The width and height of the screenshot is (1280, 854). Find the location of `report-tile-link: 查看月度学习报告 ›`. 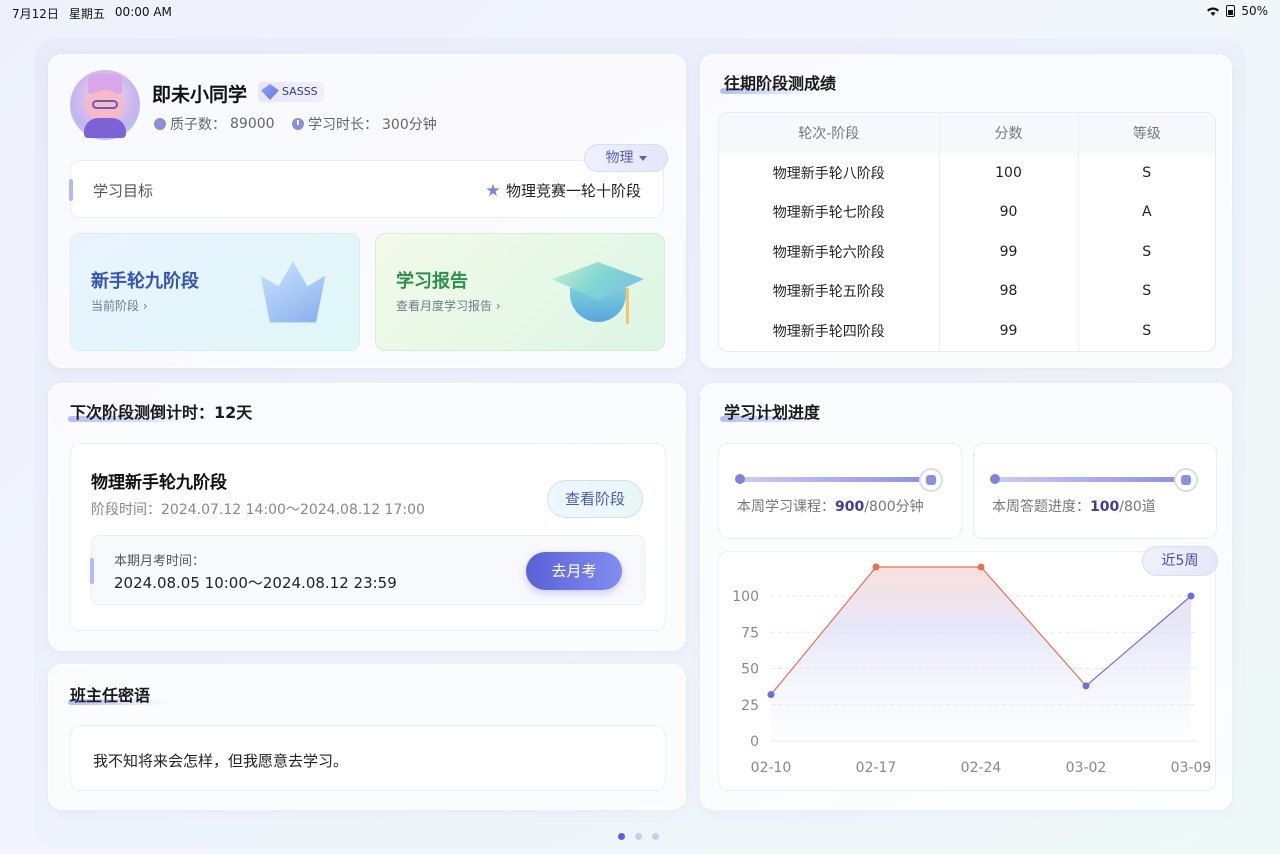

report-tile-link: 查看月度学习报告 › is located at coordinates (448, 305).